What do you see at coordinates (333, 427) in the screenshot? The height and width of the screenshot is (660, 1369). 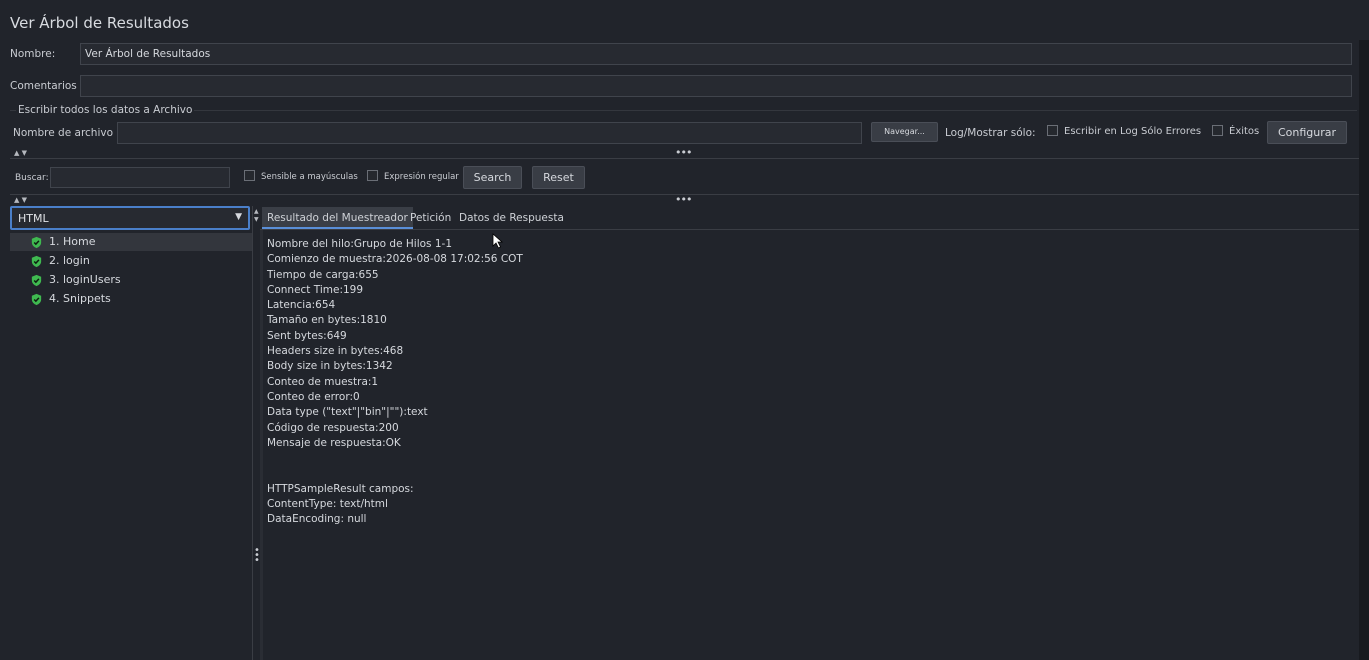 I see `result-line: Código de respuesta:200` at bounding box center [333, 427].